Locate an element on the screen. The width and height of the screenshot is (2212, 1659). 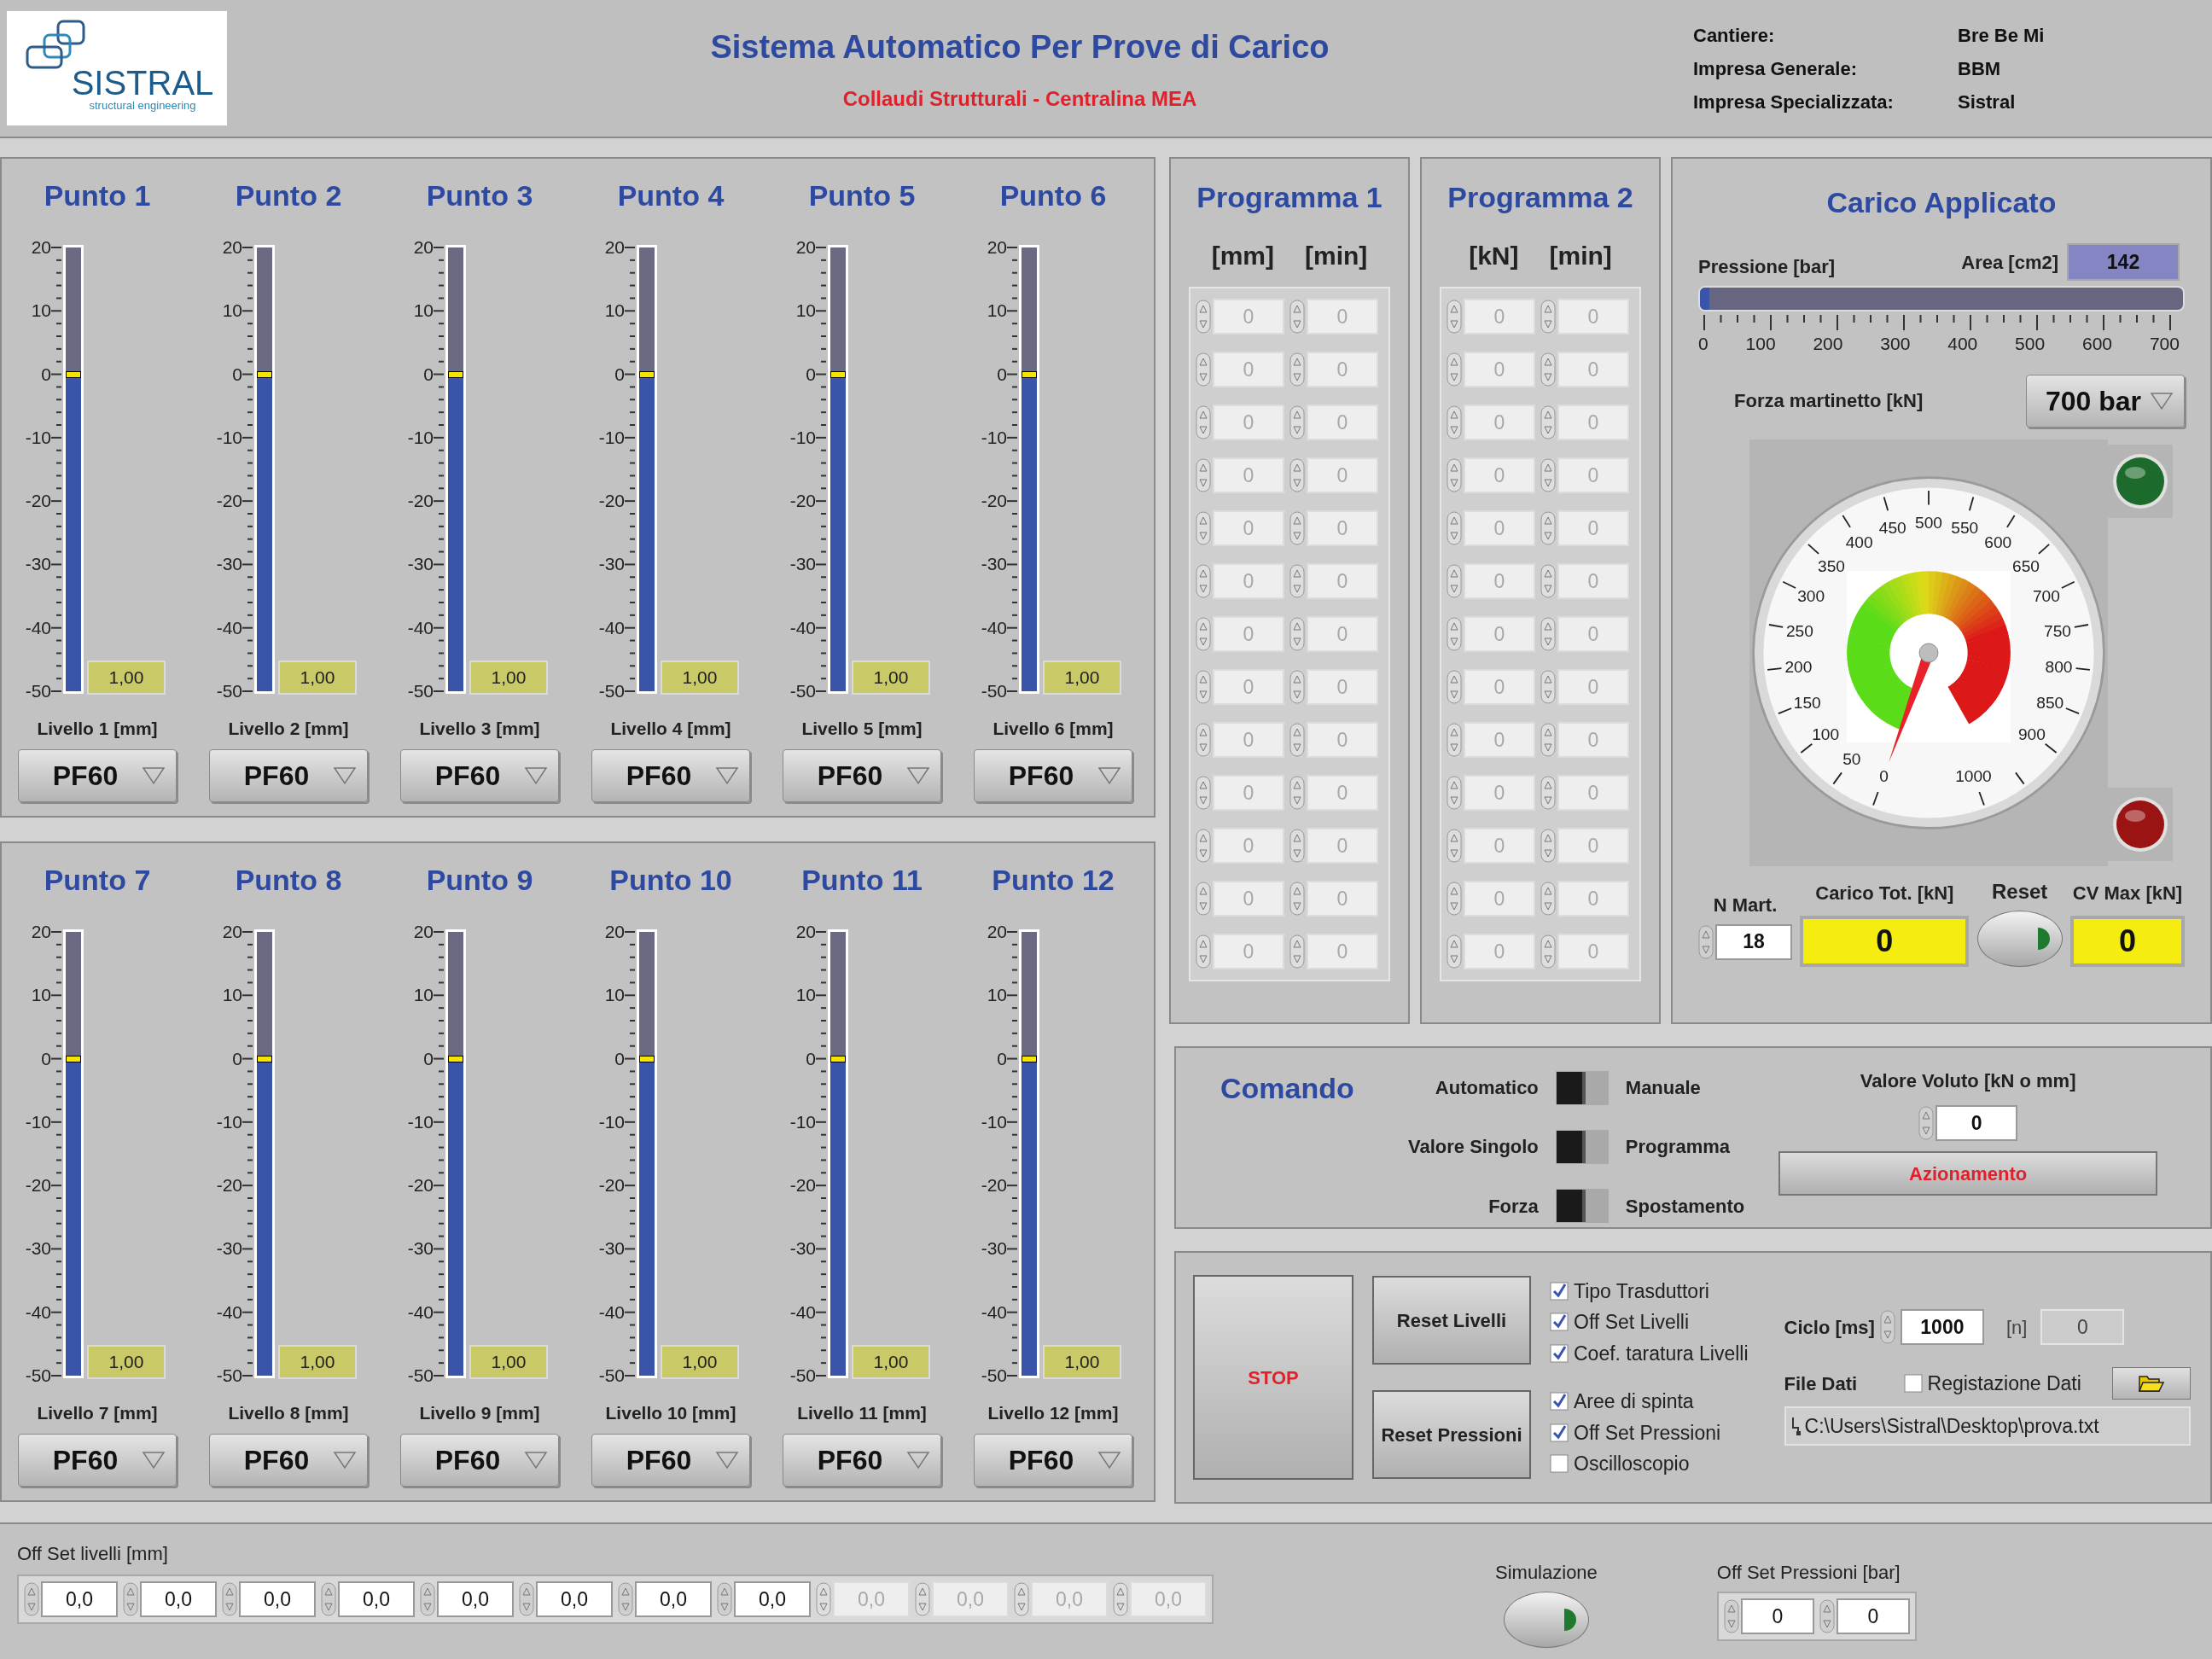
action-button: Azionamento is located at coordinates (1968, 1173).